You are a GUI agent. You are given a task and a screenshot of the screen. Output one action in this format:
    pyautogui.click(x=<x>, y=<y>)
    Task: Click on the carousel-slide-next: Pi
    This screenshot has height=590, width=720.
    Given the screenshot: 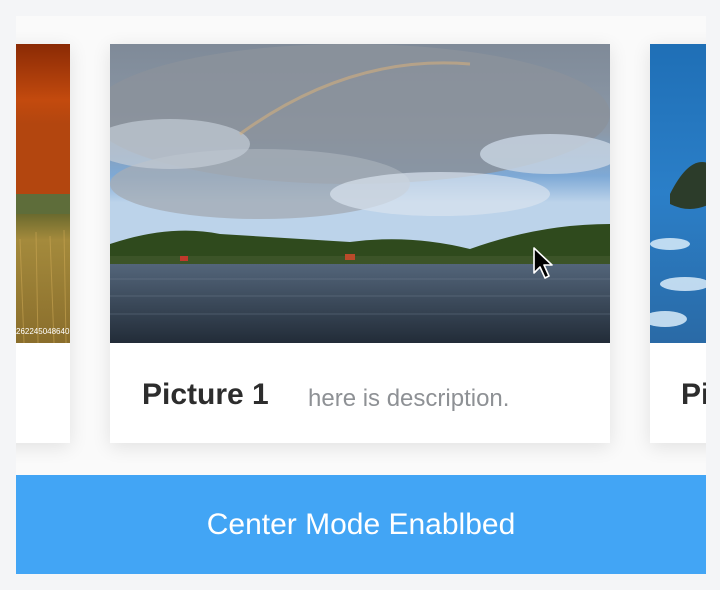 What is the action you would take?
    pyautogui.click(x=678, y=243)
    